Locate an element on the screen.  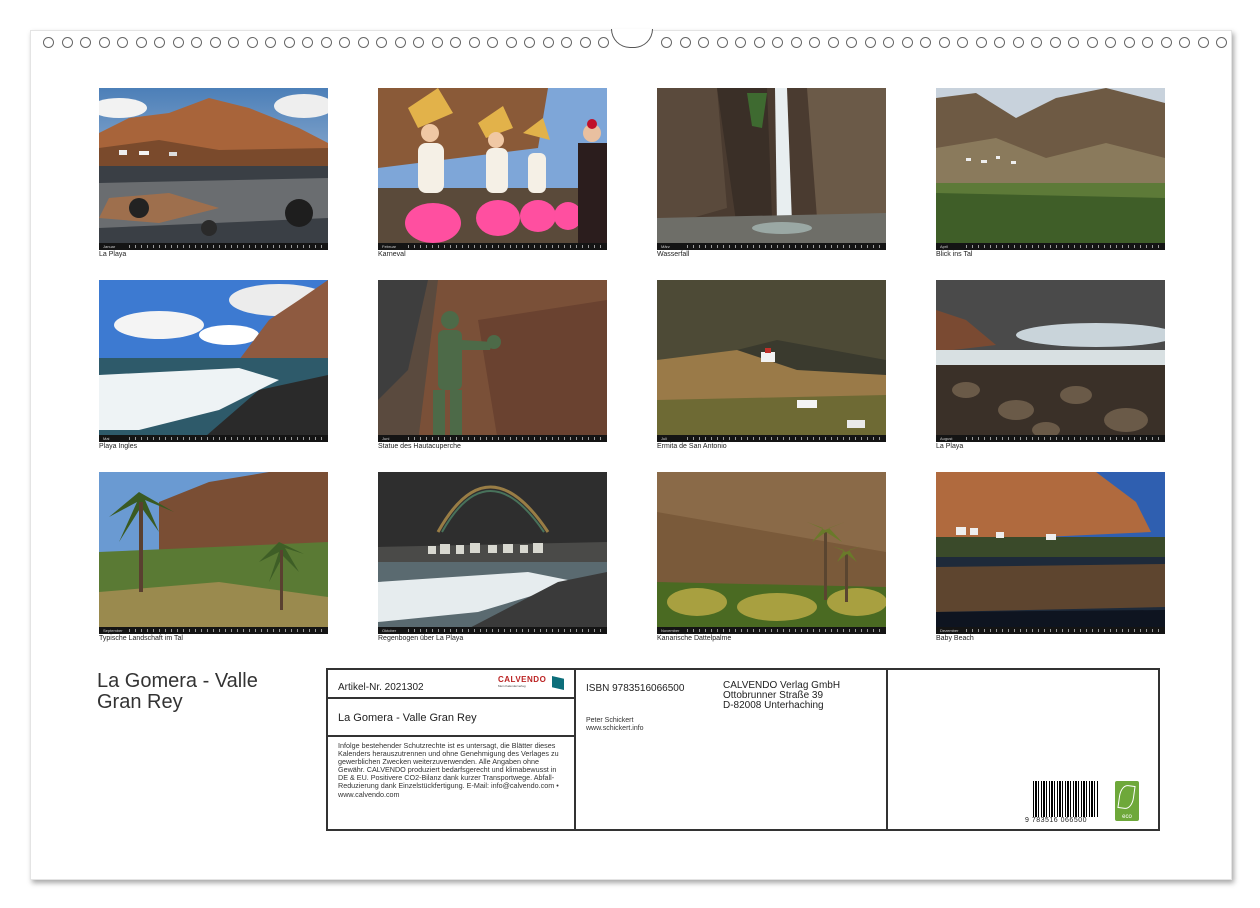
photo-la-playa-1: Januar is located at coordinates (213, 169).